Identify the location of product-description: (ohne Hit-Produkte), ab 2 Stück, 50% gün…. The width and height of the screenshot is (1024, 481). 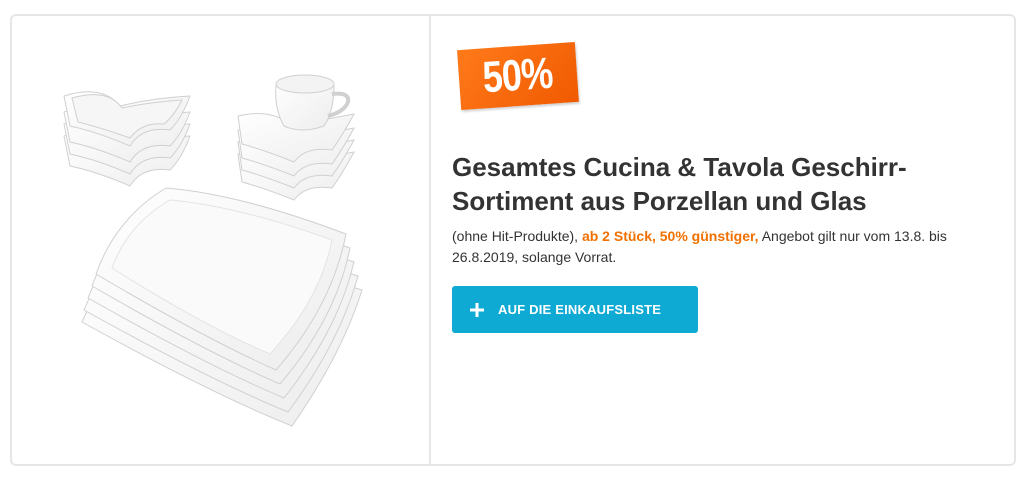
(722, 247).